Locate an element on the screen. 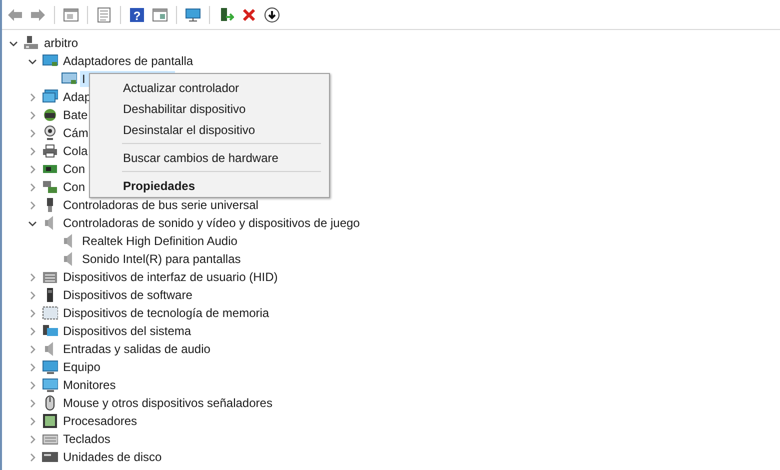  tree-item: Controladoras de sonido y vídeo y dispositivos de juego is located at coordinates (211, 223).